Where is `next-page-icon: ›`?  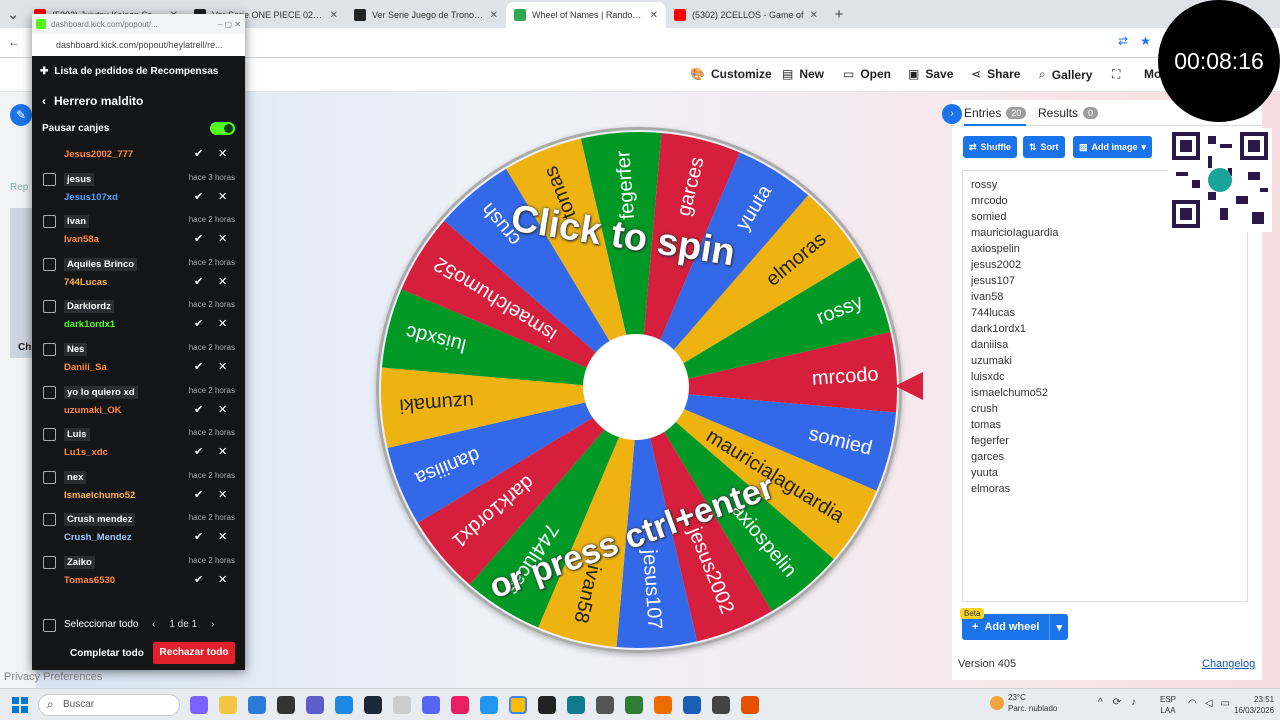
next-page-icon: › is located at coordinates (212, 624).